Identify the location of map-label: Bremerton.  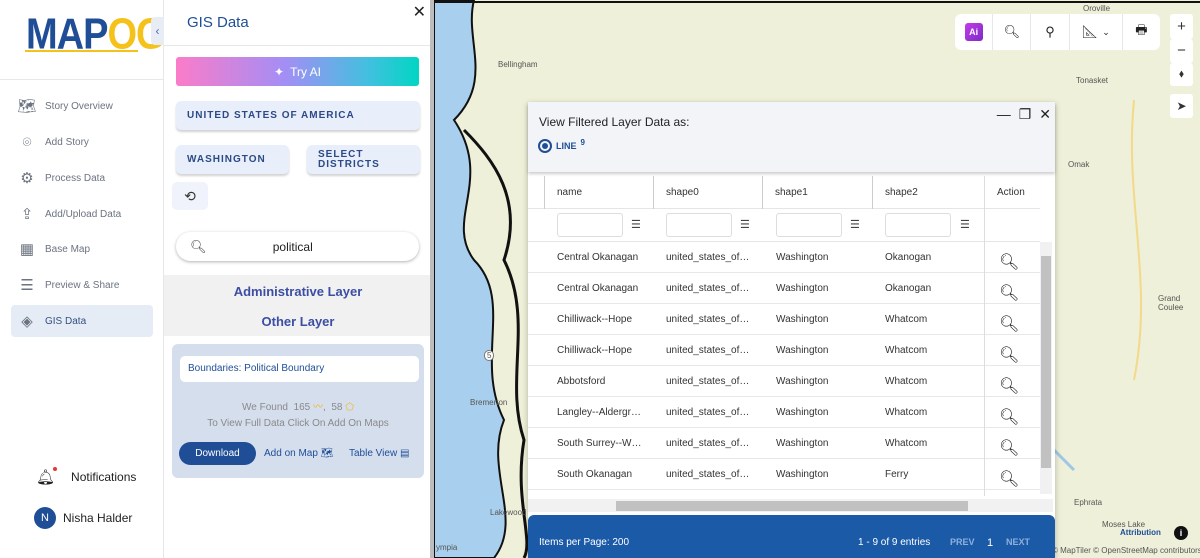
(489, 402).